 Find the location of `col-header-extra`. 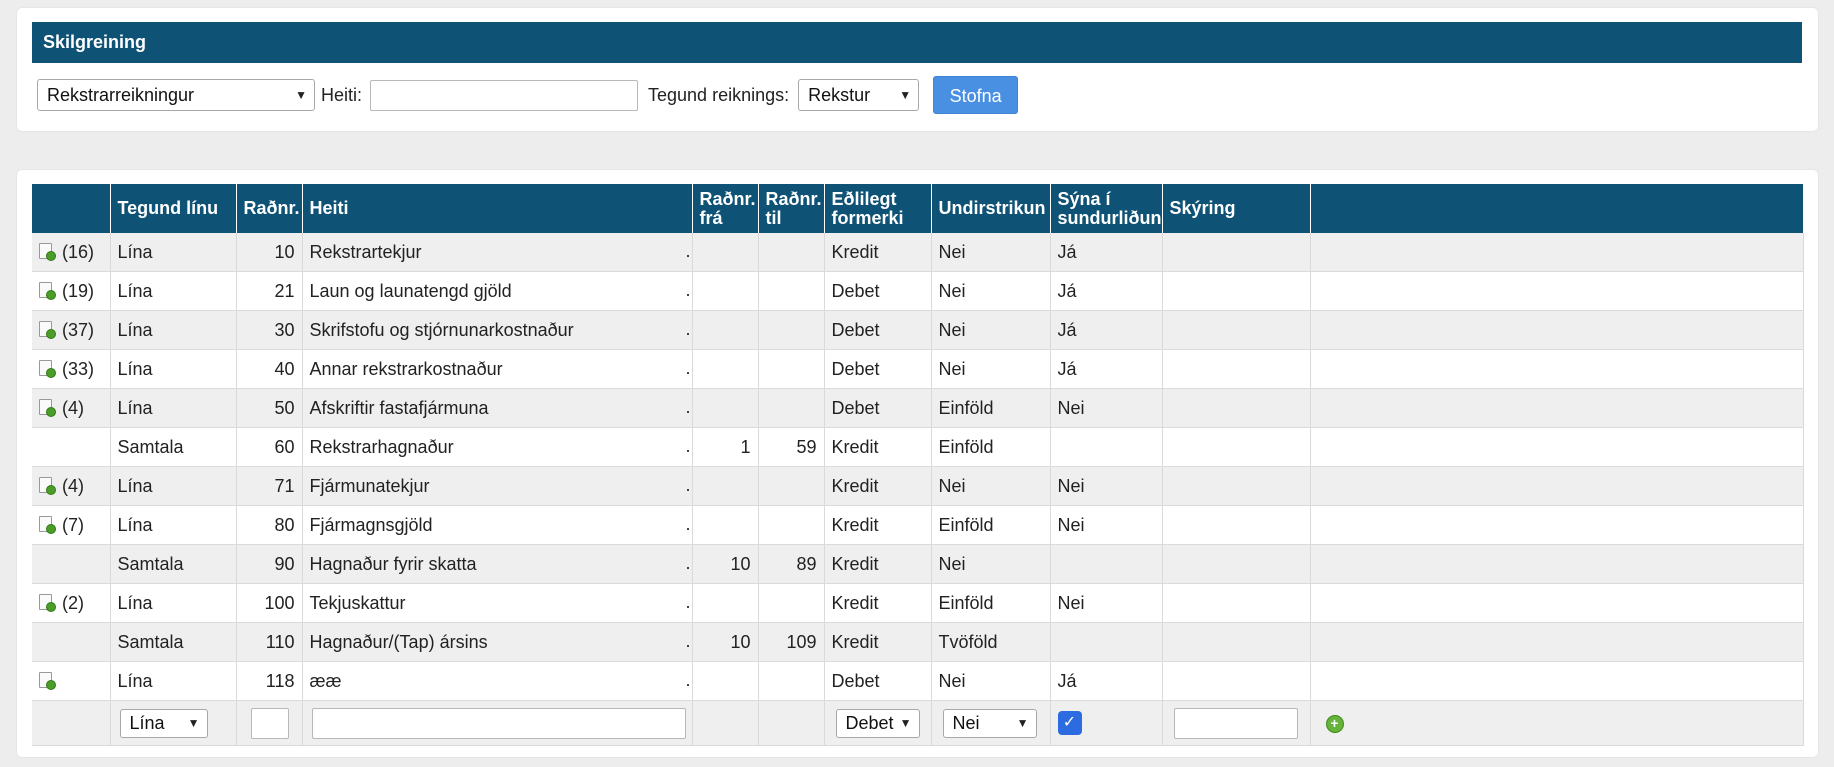

col-header-extra is located at coordinates (1557, 208).